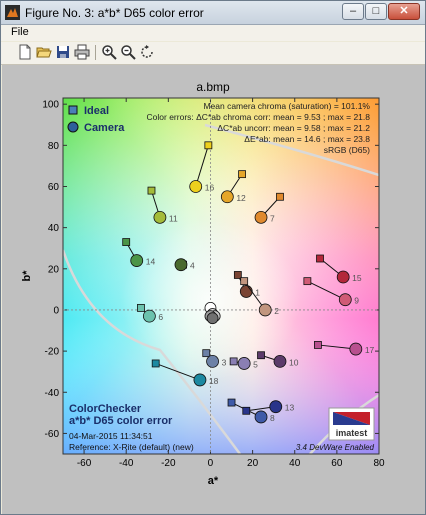 The height and width of the screenshot is (515, 426). I want to click on patch-label: 12, so click(241, 198).